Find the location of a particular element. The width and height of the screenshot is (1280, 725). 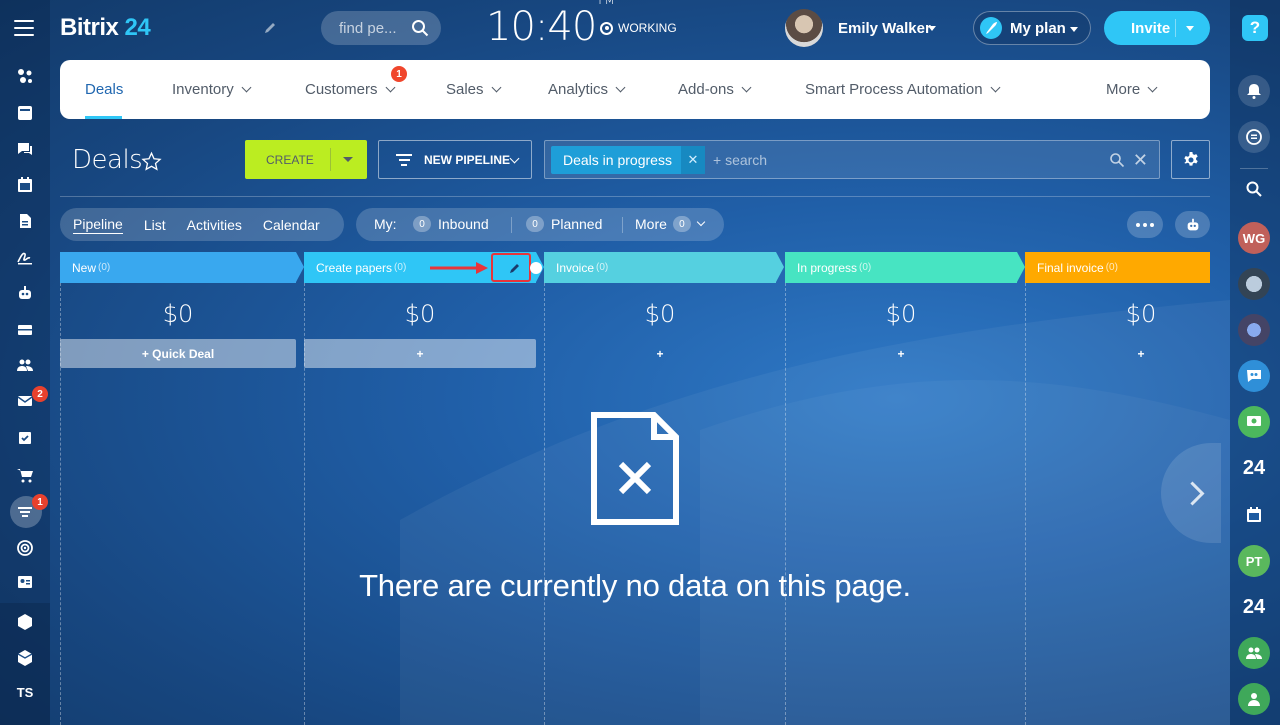

calendar-icon is located at coordinates (25, 185).